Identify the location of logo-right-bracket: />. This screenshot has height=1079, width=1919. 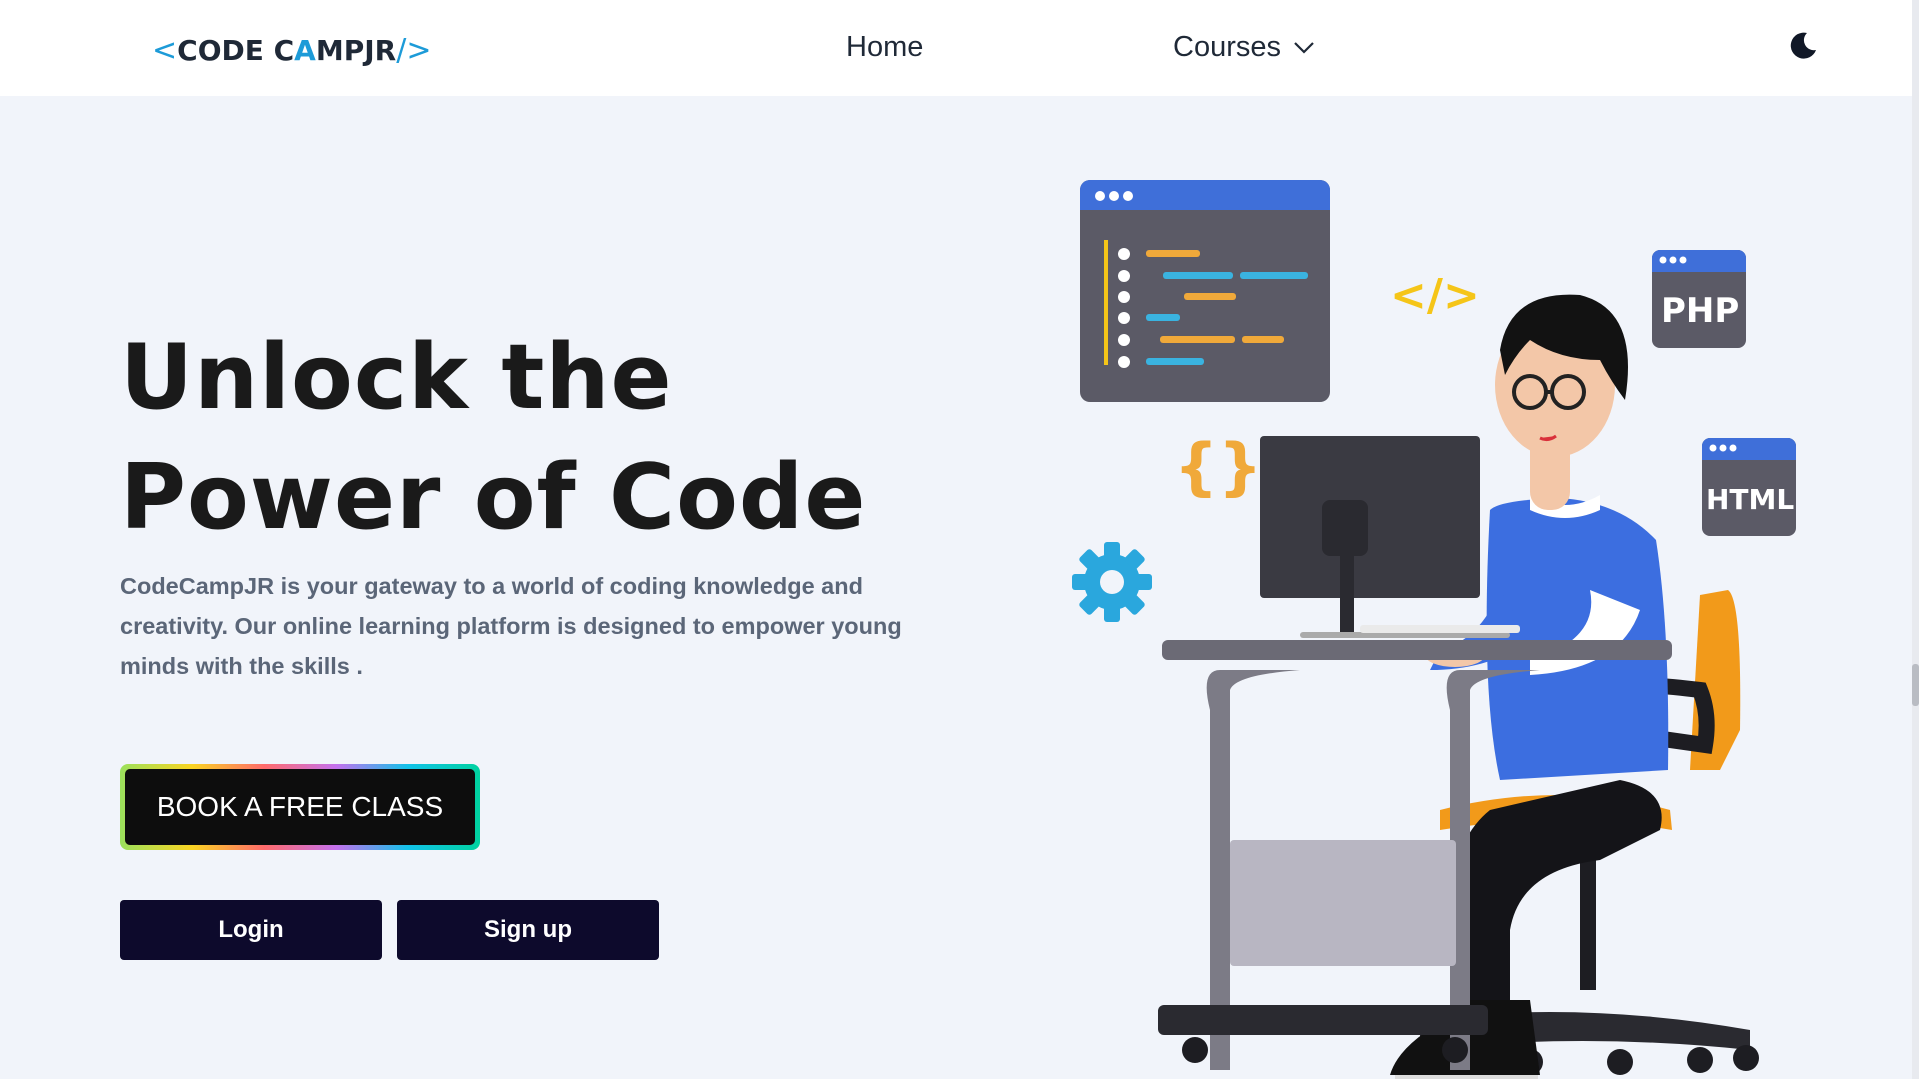
(414, 50).